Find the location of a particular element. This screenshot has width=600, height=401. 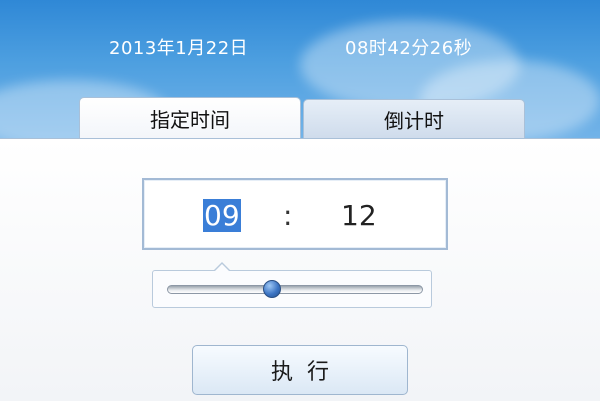

tab-countdown: 倒计时 is located at coordinates (414, 118).